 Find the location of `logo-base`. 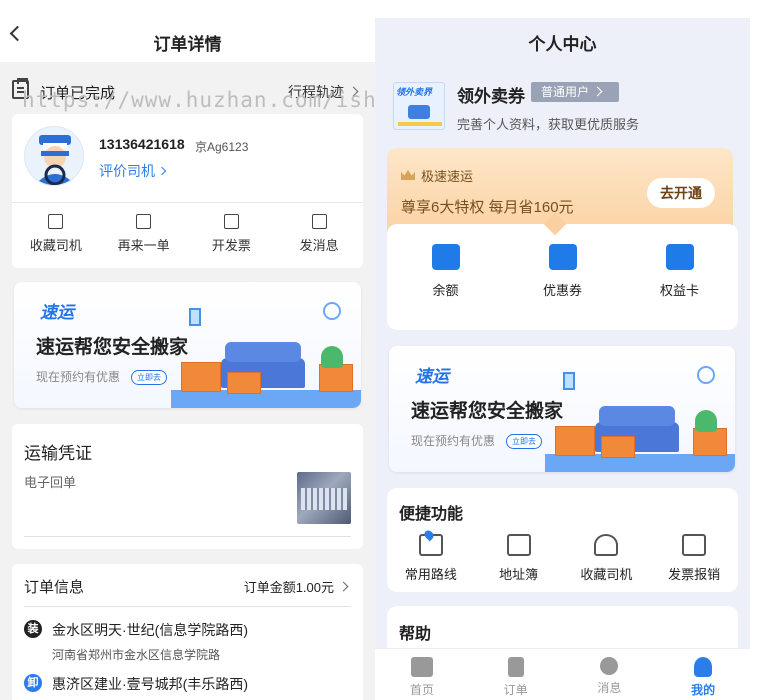

logo-base is located at coordinates (420, 124).